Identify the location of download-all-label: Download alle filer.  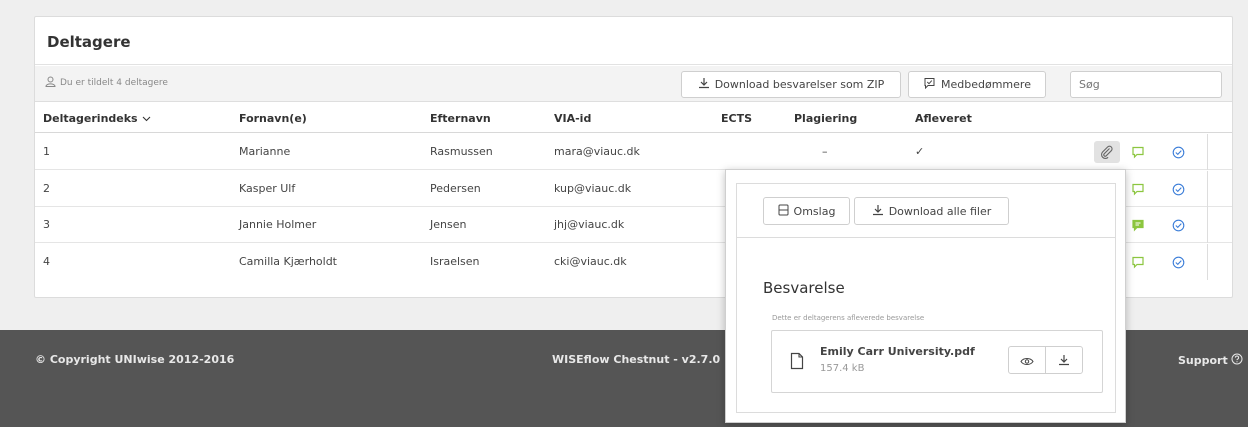
(940, 211).